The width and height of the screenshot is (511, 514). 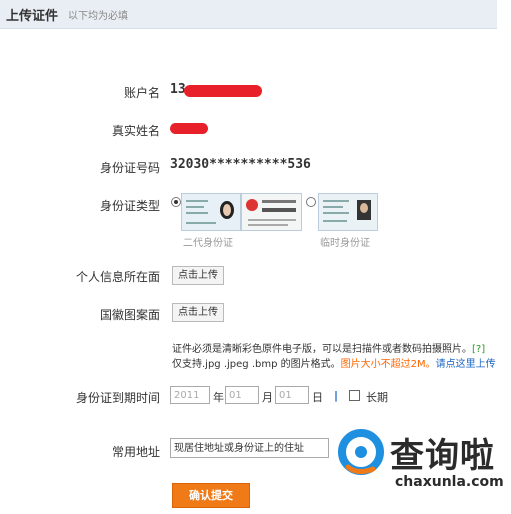 What do you see at coordinates (189, 128) in the screenshot?
I see `real-name-redaction` at bounding box center [189, 128].